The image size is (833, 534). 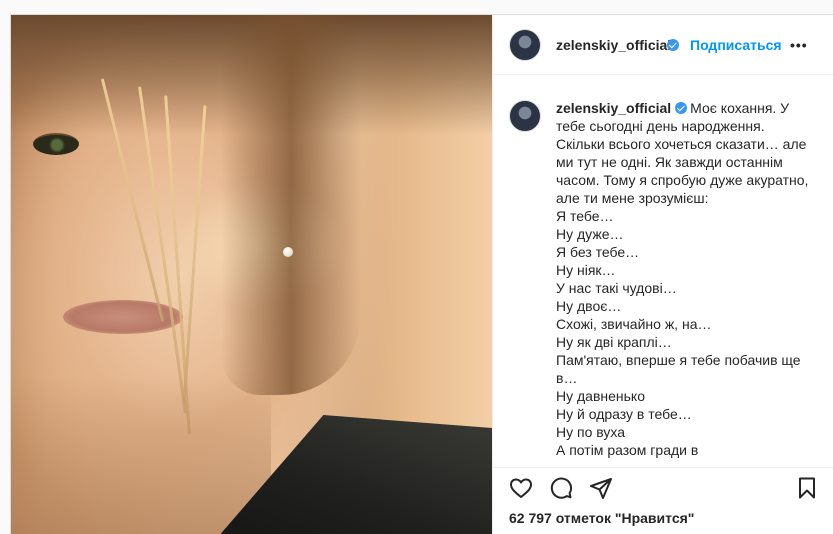 I want to click on follow-button: Подписаться, so click(x=736, y=45).